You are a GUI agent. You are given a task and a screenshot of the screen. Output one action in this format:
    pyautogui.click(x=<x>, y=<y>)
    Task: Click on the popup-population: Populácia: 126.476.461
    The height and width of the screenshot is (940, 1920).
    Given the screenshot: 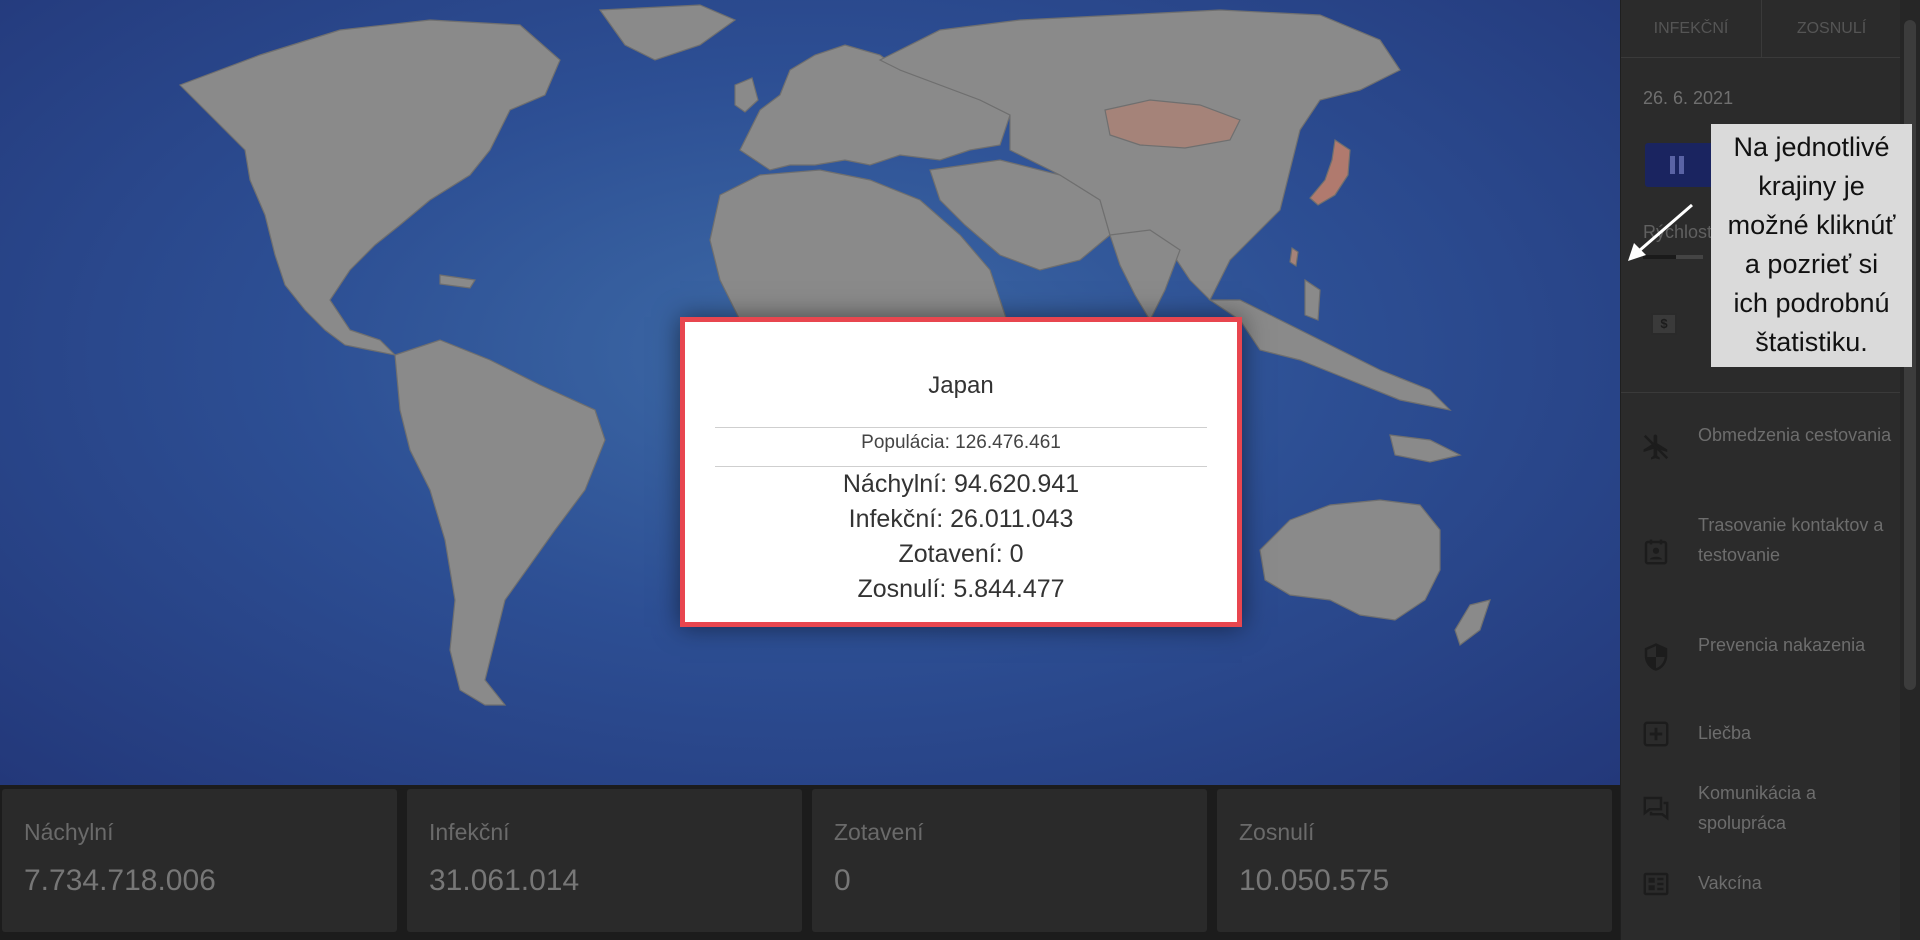 What is the action you would take?
    pyautogui.click(x=961, y=442)
    